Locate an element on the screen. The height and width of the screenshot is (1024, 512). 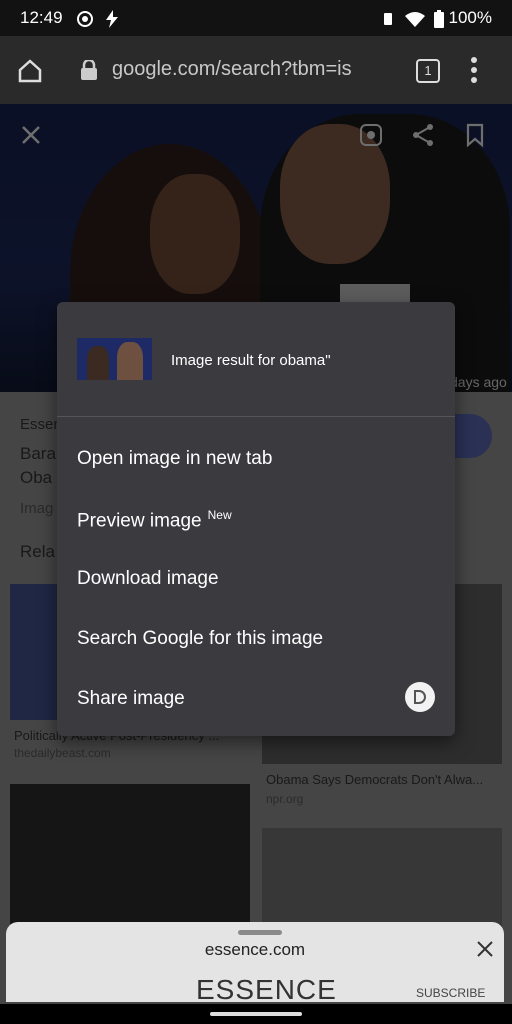
new-badge: New is located at coordinates (219, 515).